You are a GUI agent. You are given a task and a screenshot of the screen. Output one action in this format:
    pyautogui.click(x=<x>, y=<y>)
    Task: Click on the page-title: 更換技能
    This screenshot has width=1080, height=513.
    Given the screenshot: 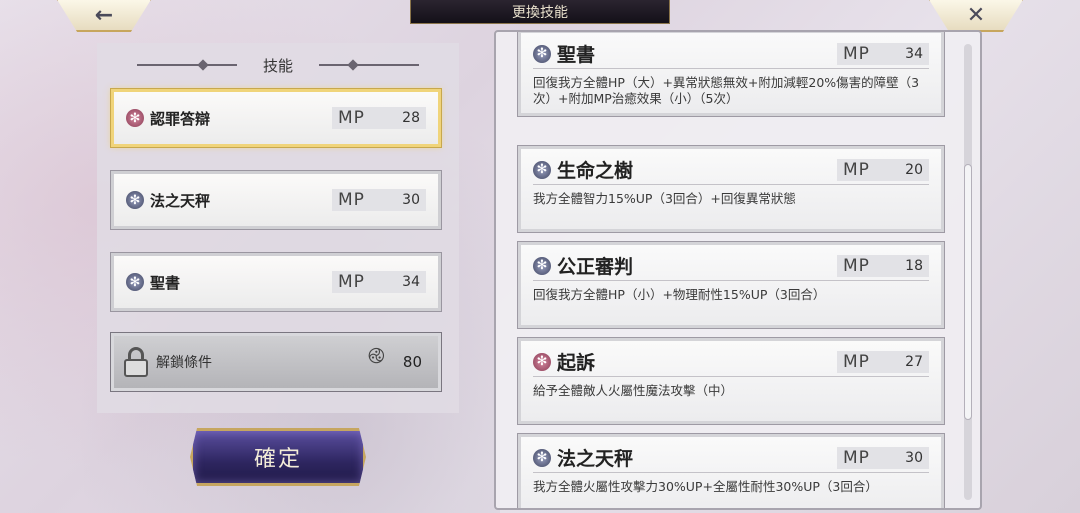 What is the action you would take?
    pyautogui.click(x=540, y=12)
    